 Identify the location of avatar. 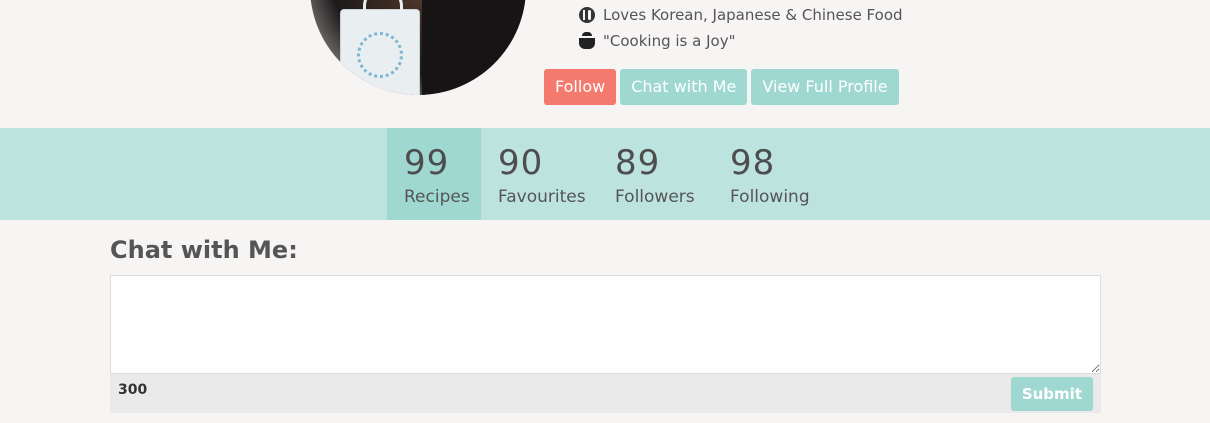
(418, 47).